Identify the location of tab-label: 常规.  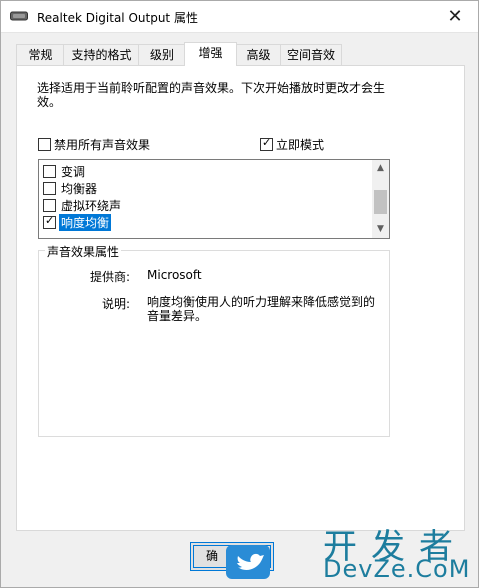
(40, 55).